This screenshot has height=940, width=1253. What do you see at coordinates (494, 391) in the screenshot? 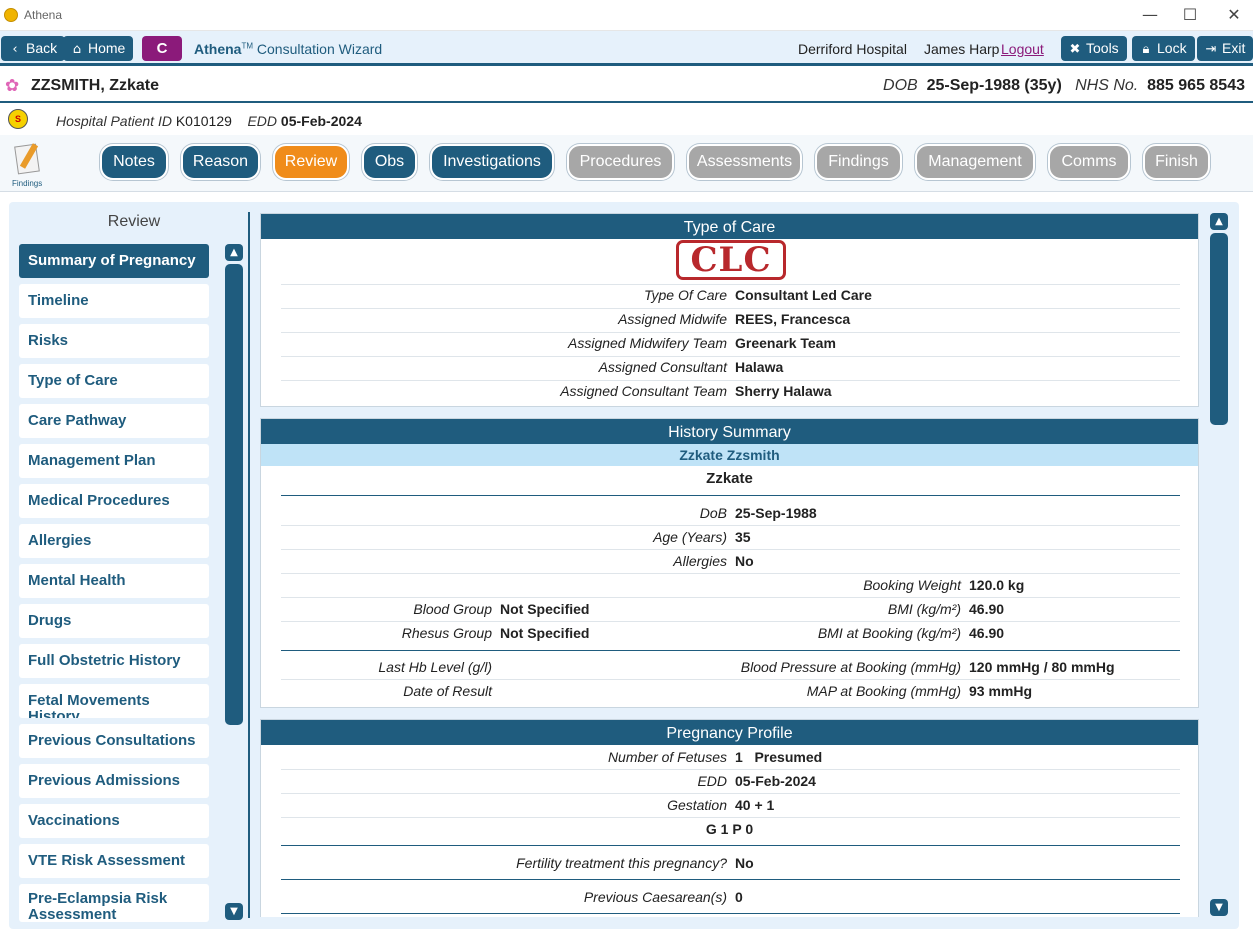
I see `assigned-consultant-team-row: Assigned Consultant Team` at bounding box center [494, 391].